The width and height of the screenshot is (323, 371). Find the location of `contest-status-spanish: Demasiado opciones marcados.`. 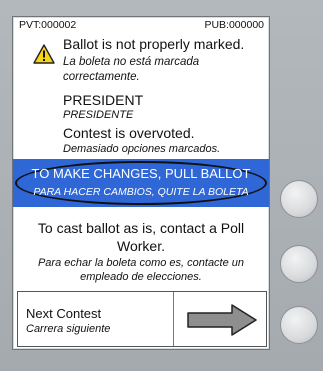

contest-status-spanish: Demasiado opciones marcados. is located at coordinates (142, 149).